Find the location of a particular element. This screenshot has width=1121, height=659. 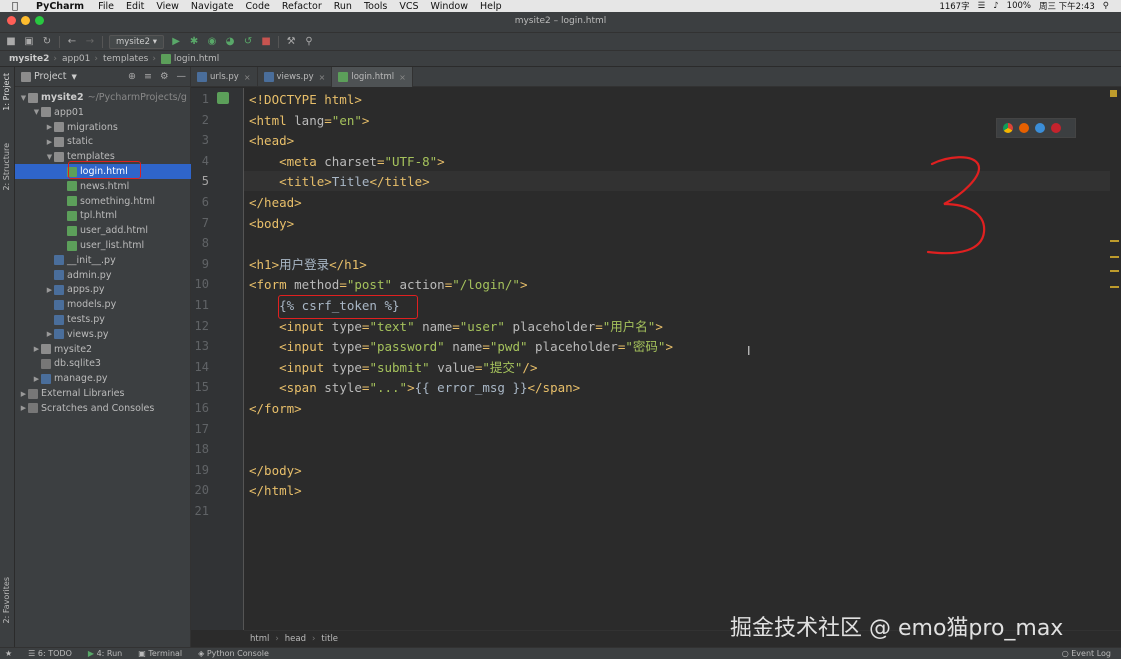

tree-item-external-libraries: ▶ External Libraries is located at coordinates (103, 393).